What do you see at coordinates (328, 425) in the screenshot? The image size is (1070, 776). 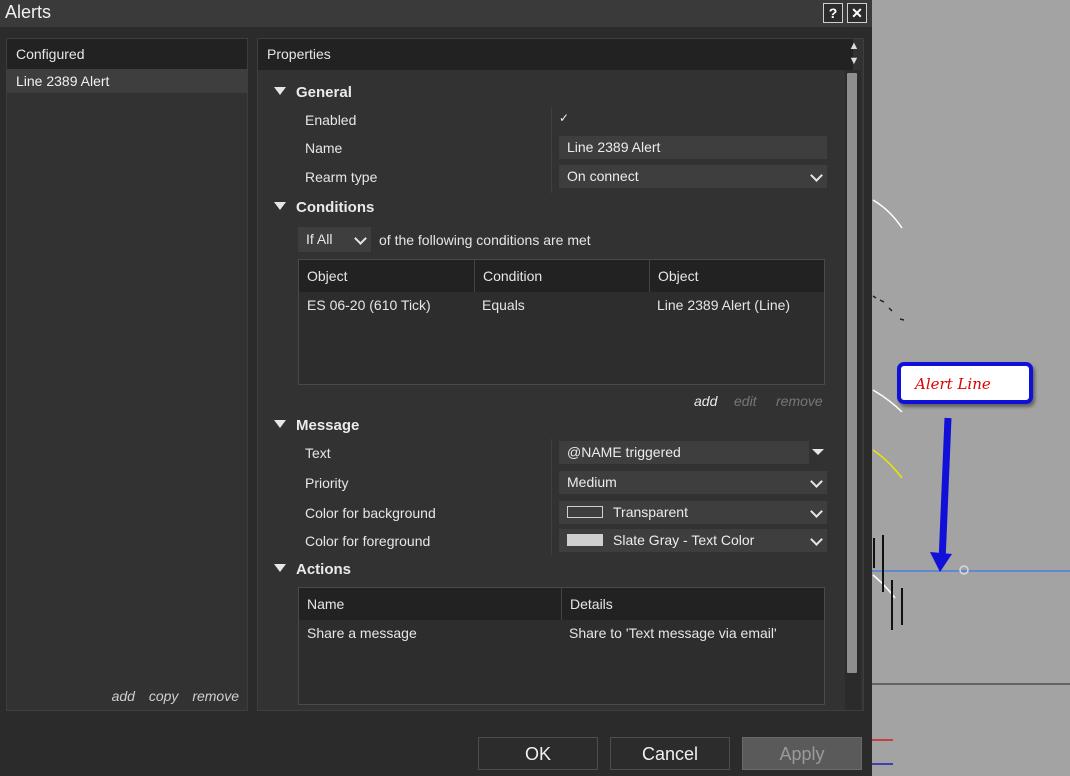 I see `section-message-title: Message` at bounding box center [328, 425].